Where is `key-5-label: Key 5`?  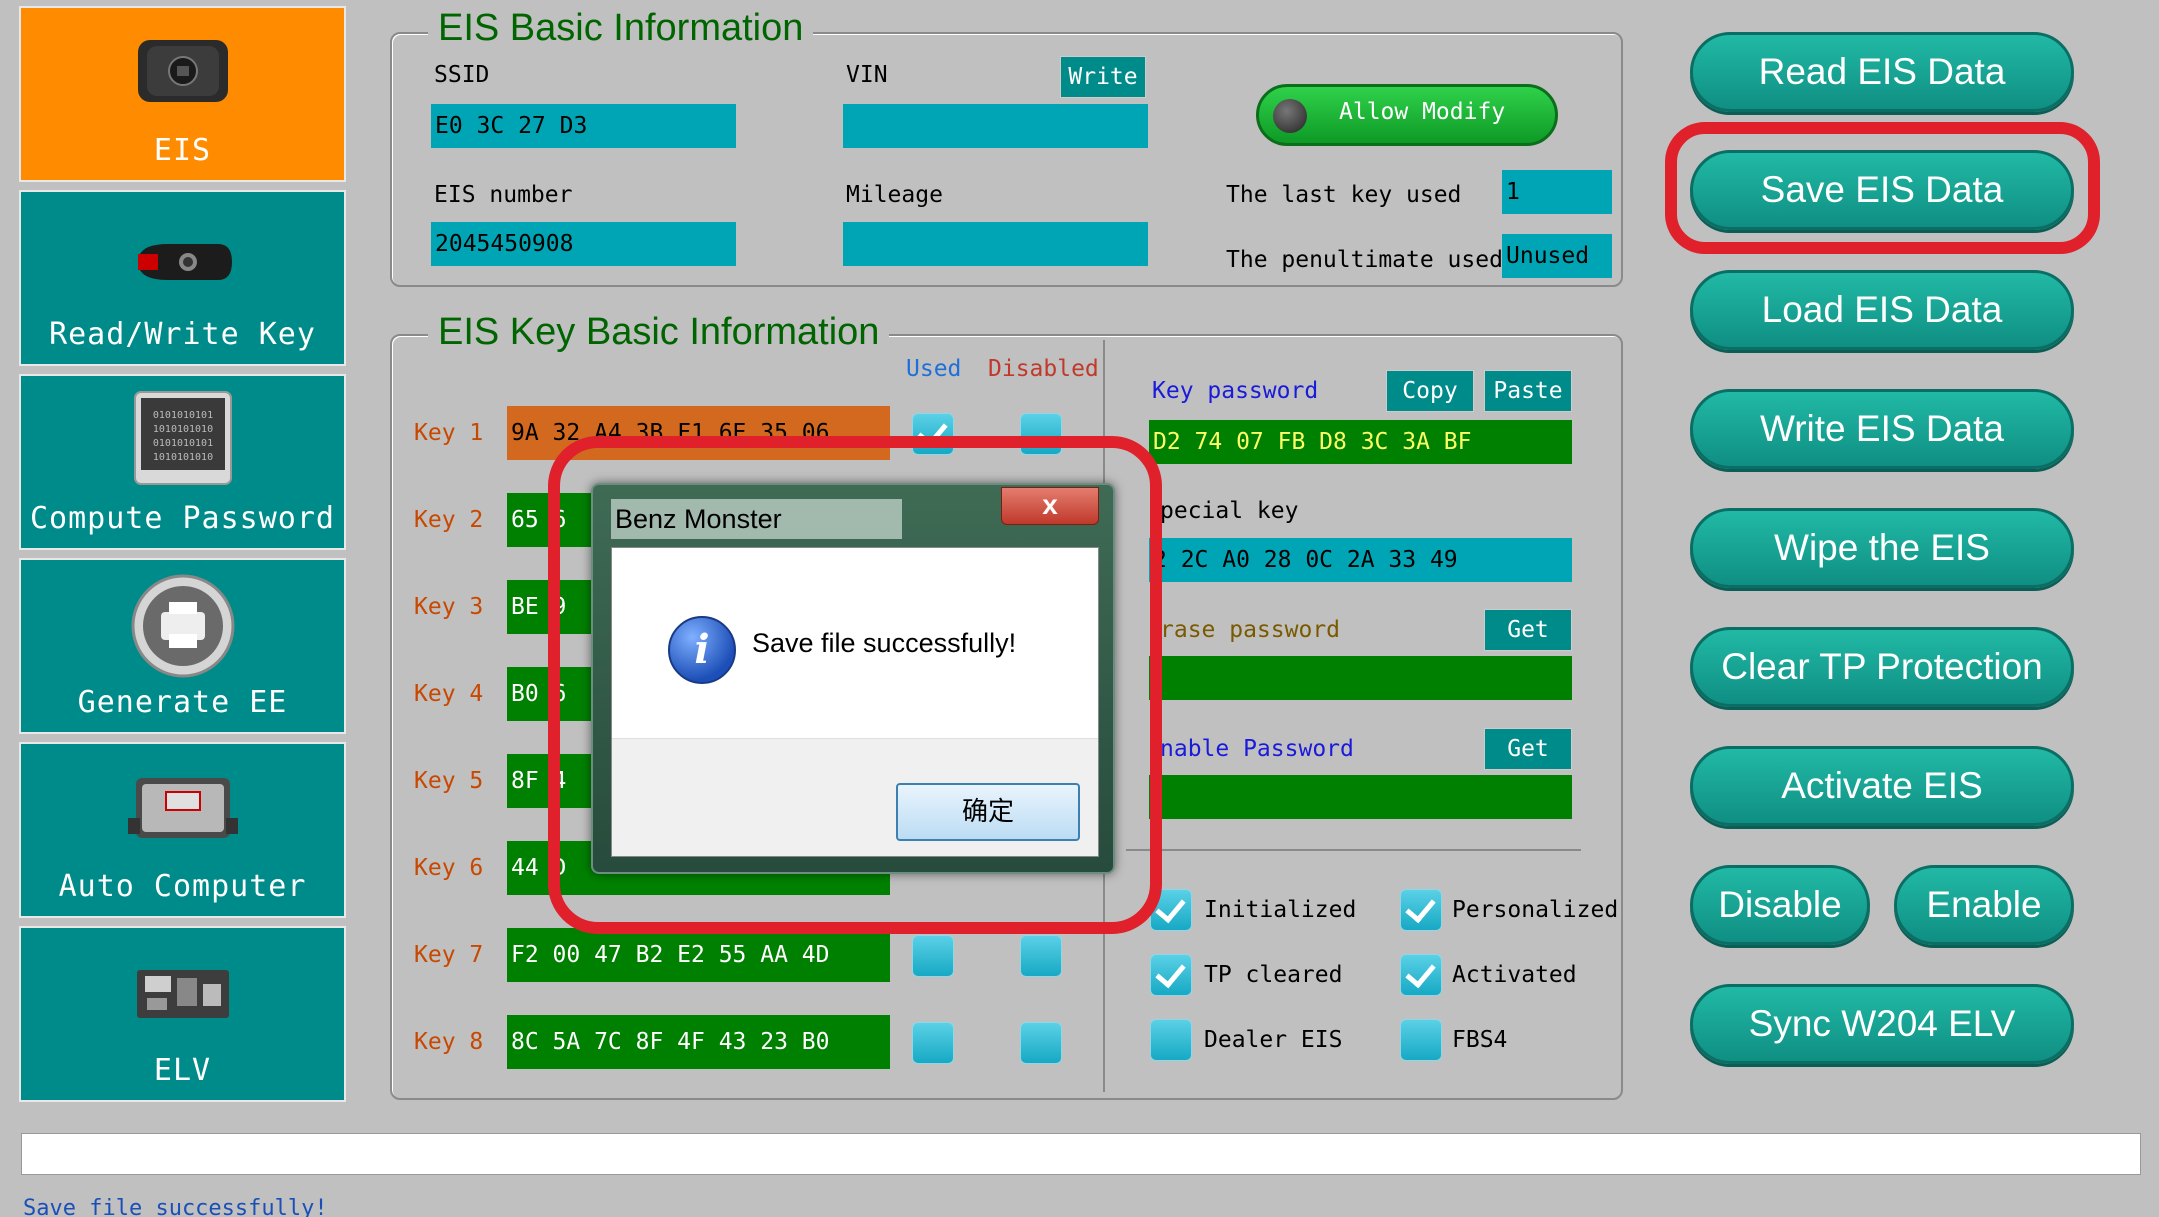 key-5-label: Key 5 is located at coordinates (449, 781).